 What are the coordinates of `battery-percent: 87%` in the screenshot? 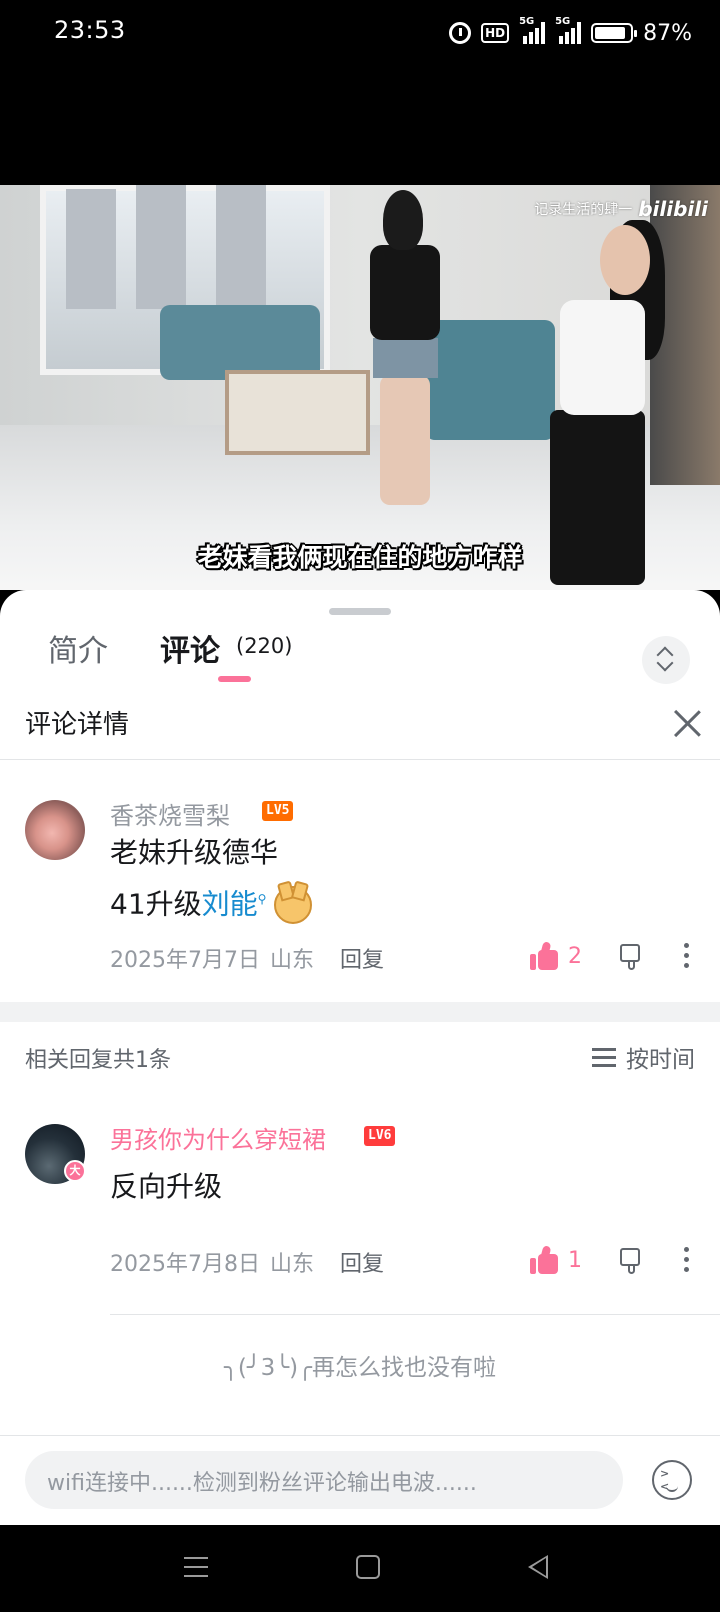 It's located at (667, 33).